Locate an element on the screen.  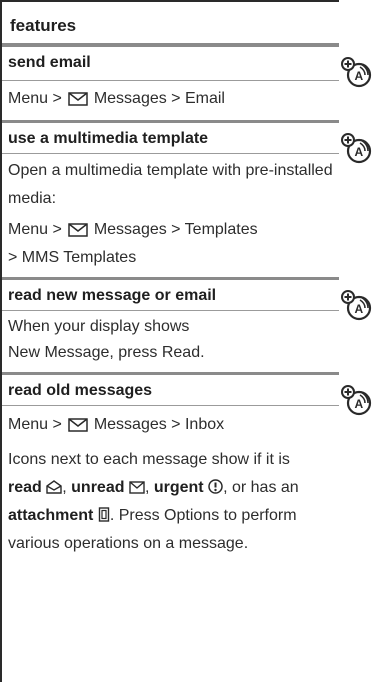
section-title-text: send email is located at coordinates (49, 62).